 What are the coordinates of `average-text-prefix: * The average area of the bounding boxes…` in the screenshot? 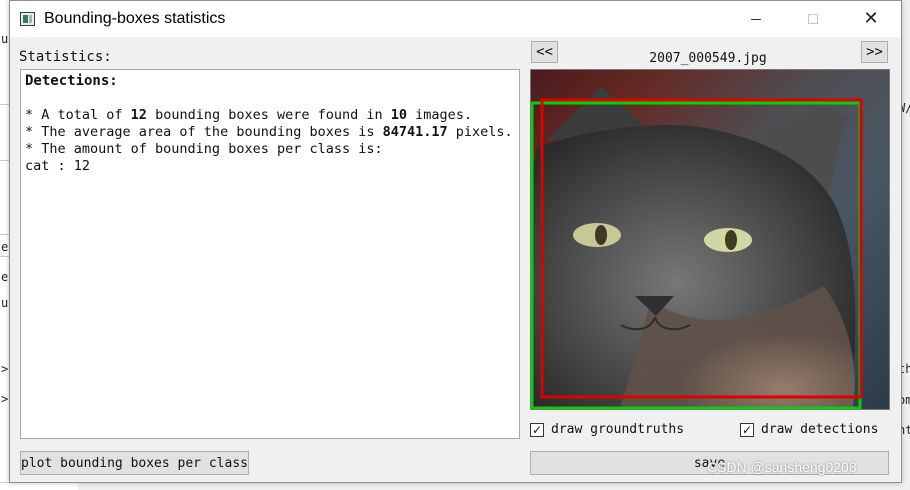 It's located at (204, 132).